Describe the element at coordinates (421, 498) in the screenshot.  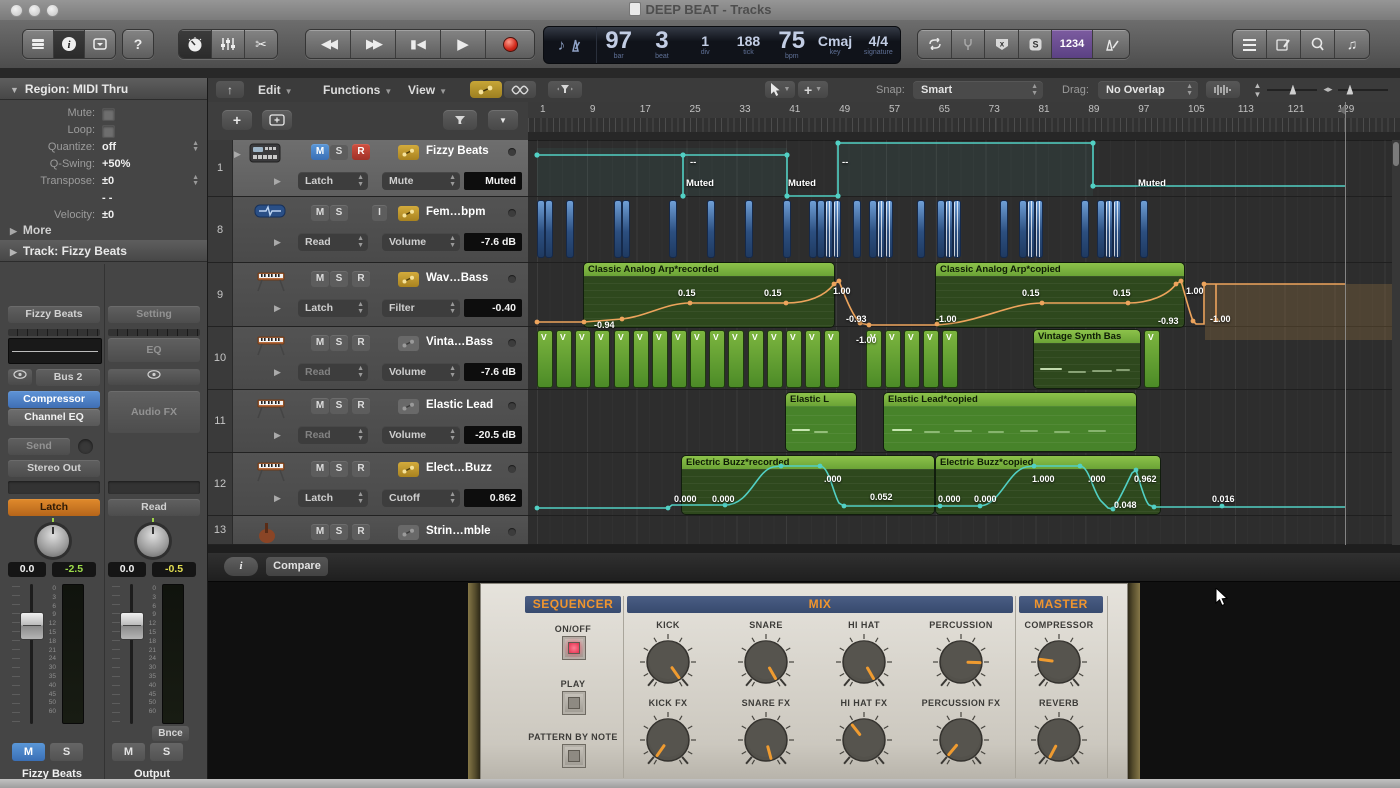
I see `automation-param-dropdown: Cutoff ▲ ▼` at that location.